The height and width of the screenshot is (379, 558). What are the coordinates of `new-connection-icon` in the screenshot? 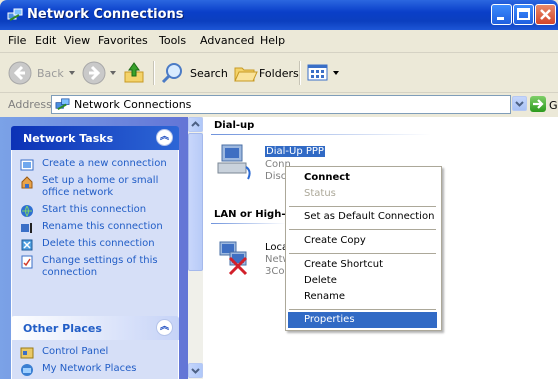 It's located at (27, 165).